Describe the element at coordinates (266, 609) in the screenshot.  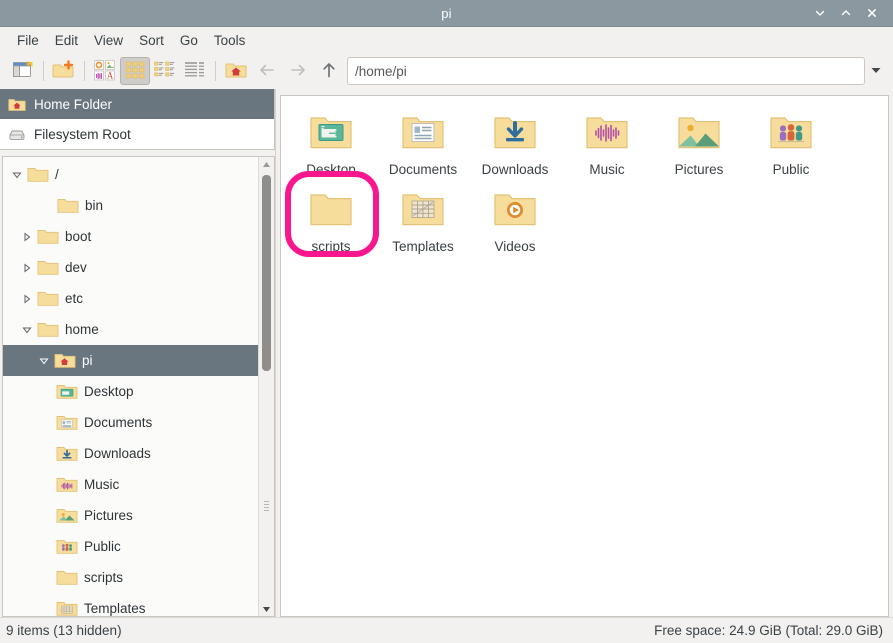
I see `scroll-down-arrow` at that location.